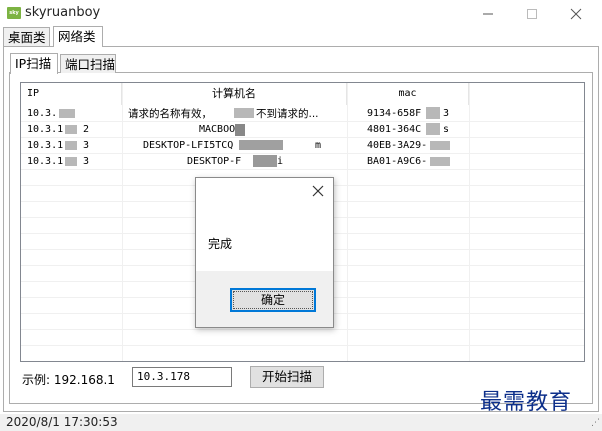 The height and width of the screenshot is (431, 602). What do you see at coordinates (526, 402) in the screenshot?
I see `watermark-logo: 最需教育` at bounding box center [526, 402].